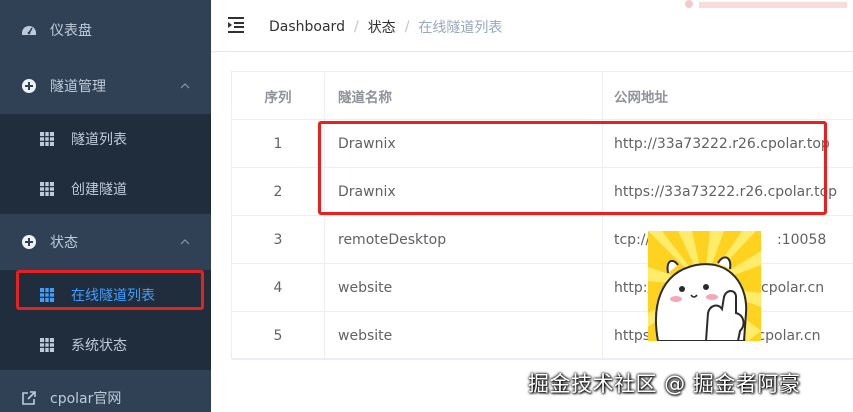 This screenshot has width=853, height=412. I want to click on column-header-url: 公网地址, so click(641, 97).